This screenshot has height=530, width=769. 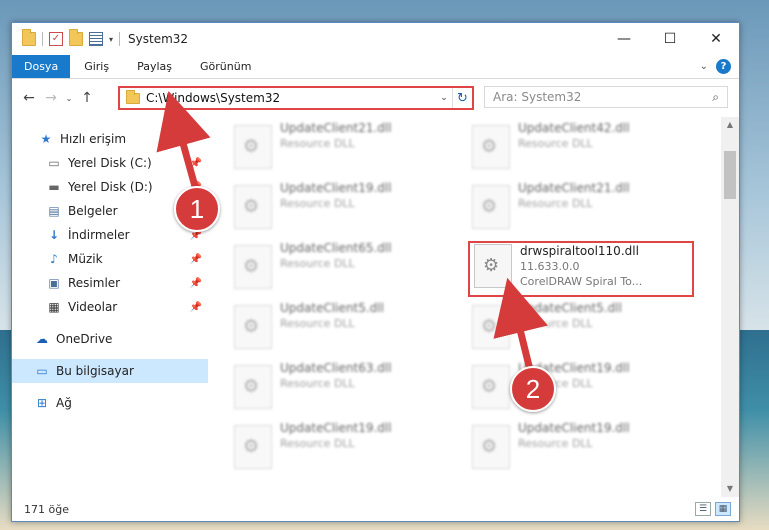 What do you see at coordinates (158, 39) in the screenshot?
I see `window-title: System32` at bounding box center [158, 39].